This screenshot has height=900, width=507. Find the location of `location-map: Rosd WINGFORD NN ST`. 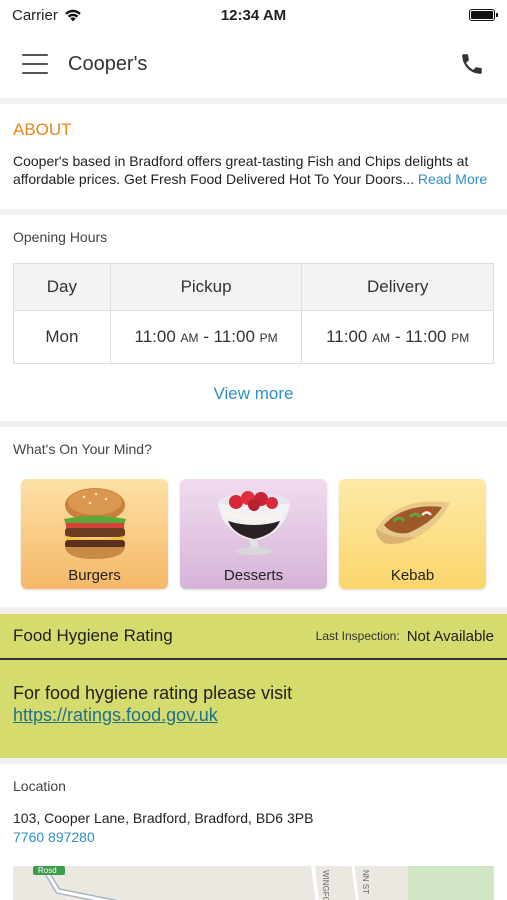

location-map: Rosd WINGFORD NN ST is located at coordinates (253, 883).